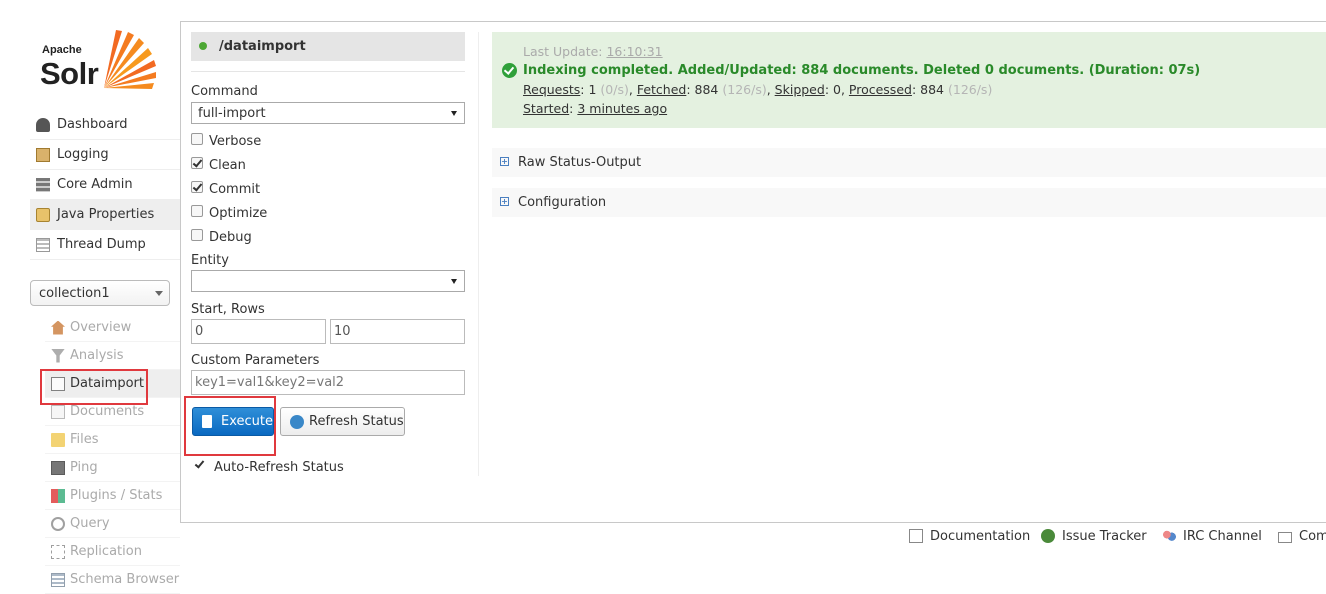 Image resolution: width=1326 pixels, height=594 pixels. Describe the element at coordinates (744, 89) in the screenshot. I see `fetched-rate: (126/s)` at that location.